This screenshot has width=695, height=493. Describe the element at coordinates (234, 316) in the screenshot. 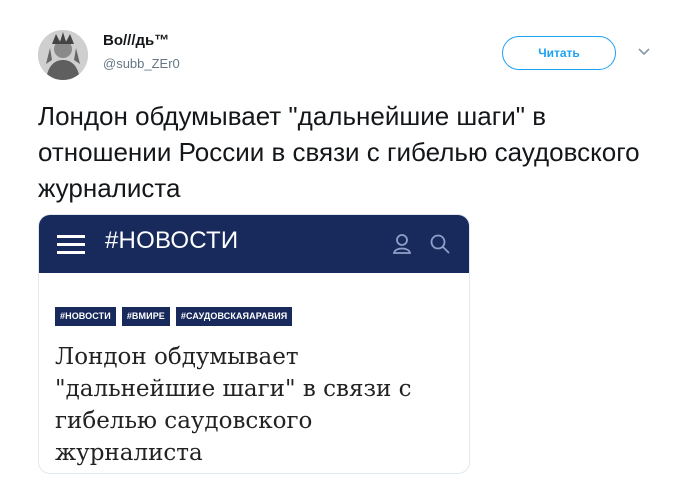

I see `tag: #САУДОВСКАЯАРАВИЯ` at that location.